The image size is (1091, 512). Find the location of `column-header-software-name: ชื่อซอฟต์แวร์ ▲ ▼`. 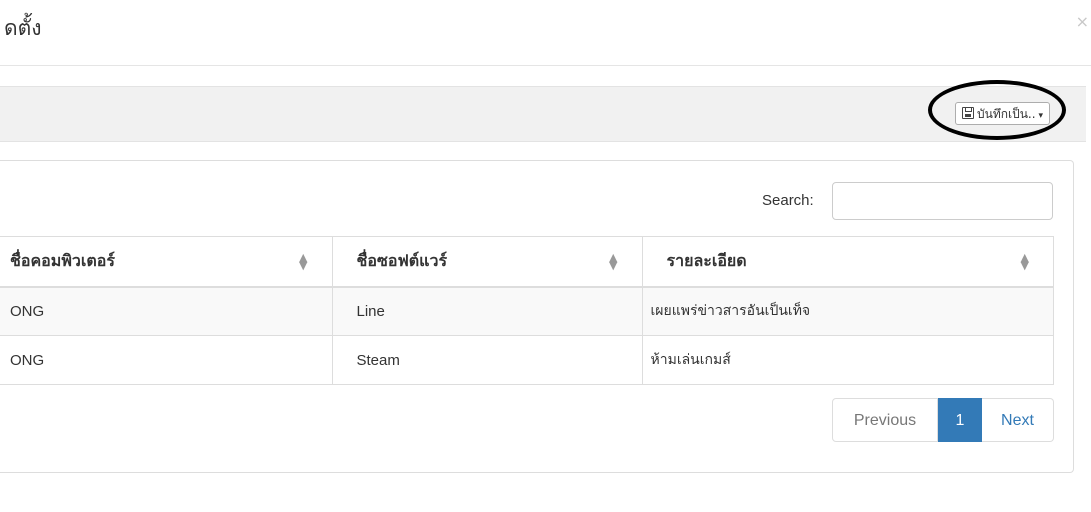

column-header-software-name: ชื่อซอฟต์แวร์ ▲ ▼ is located at coordinates (487, 262).